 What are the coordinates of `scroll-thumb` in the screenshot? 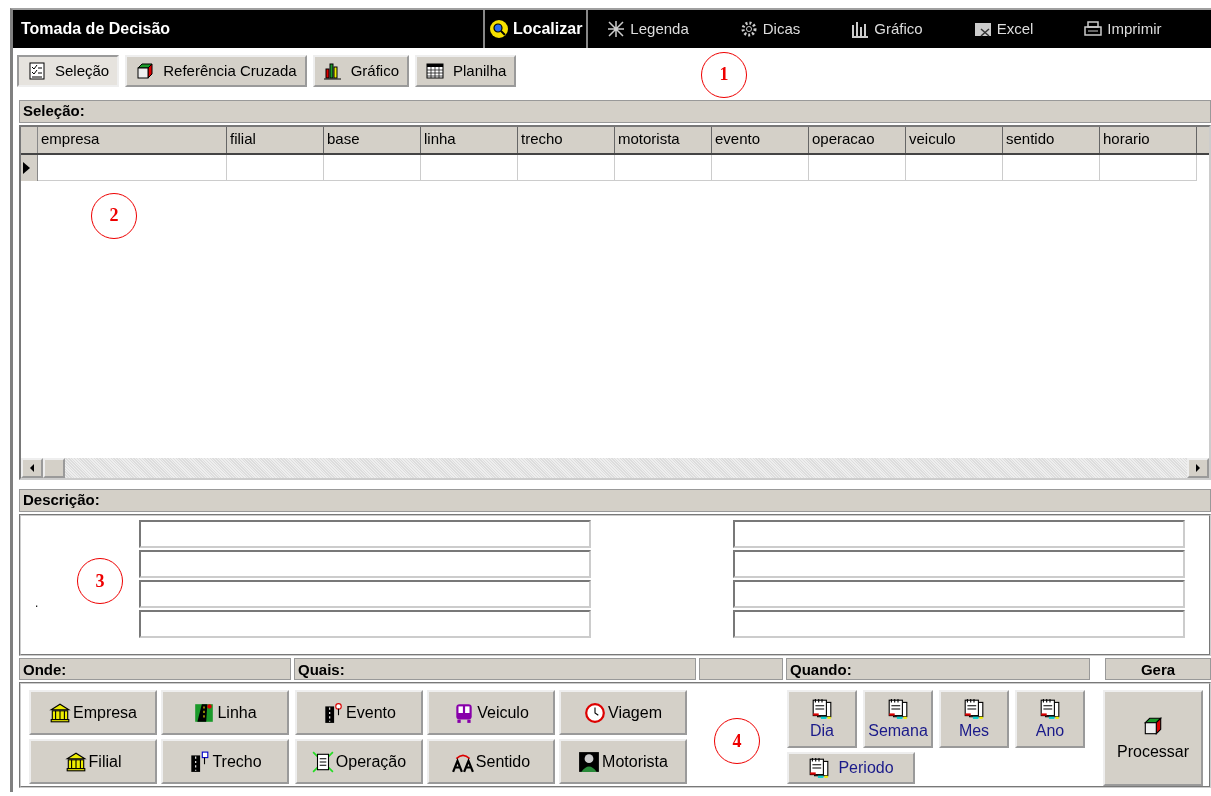 It's located at (54, 468).